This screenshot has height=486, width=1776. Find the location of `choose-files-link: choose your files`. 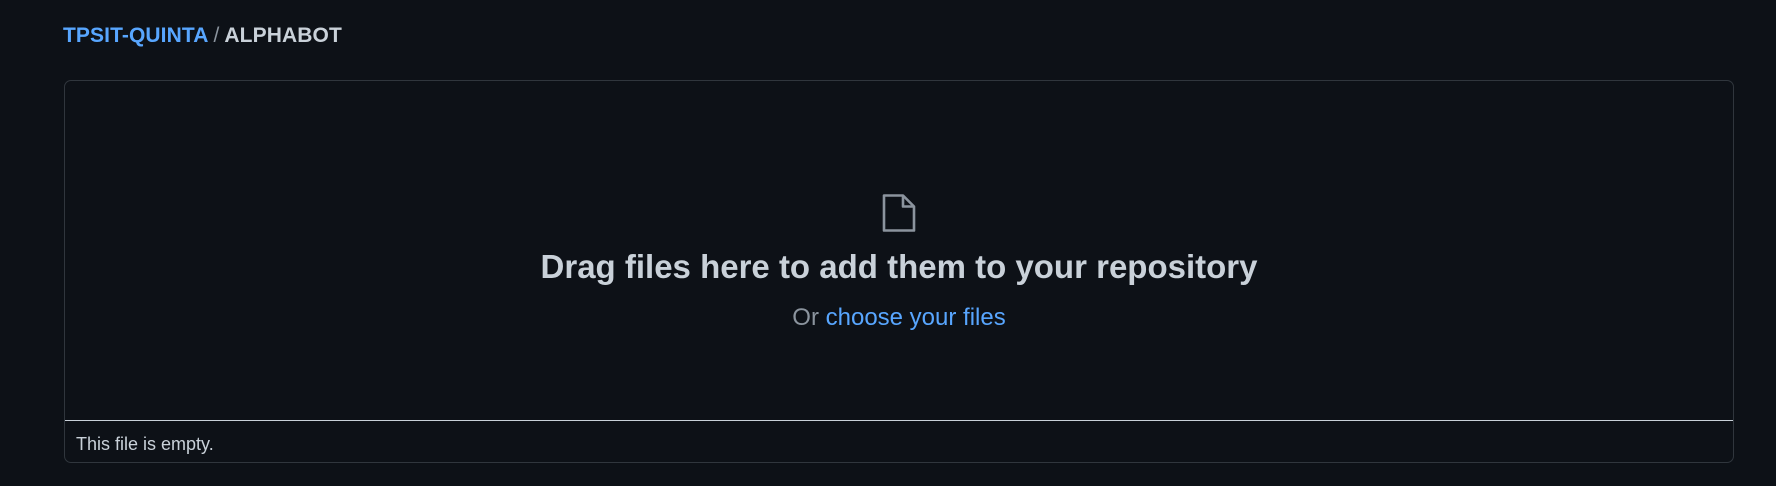

choose-files-link: choose your files is located at coordinates (916, 317).